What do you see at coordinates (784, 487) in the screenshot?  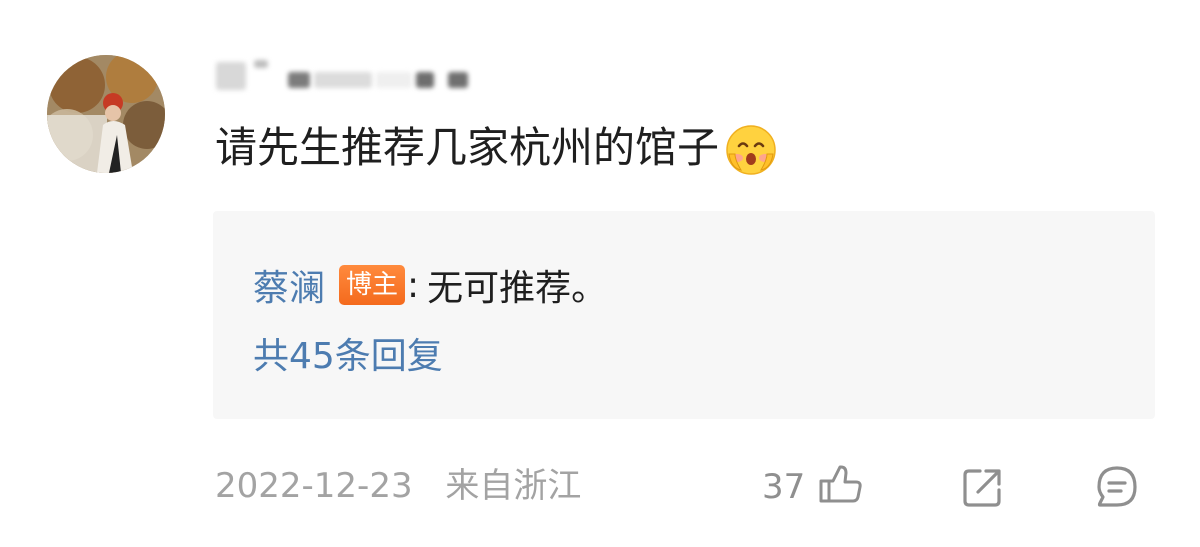 I see `like-count: 37` at bounding box center [784, 487].